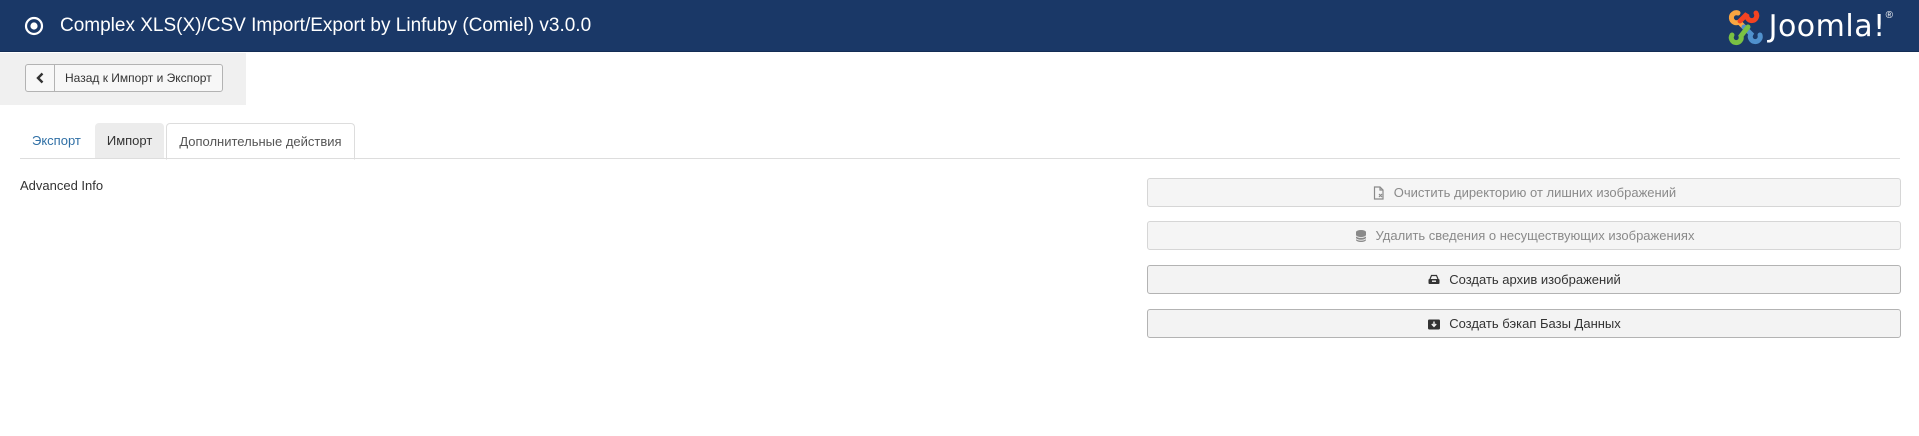 This screenshot has height=436, width=1919. I want to click on tab-bar: Экспорт Импорт Дополнительные действия, so click(188, 141).